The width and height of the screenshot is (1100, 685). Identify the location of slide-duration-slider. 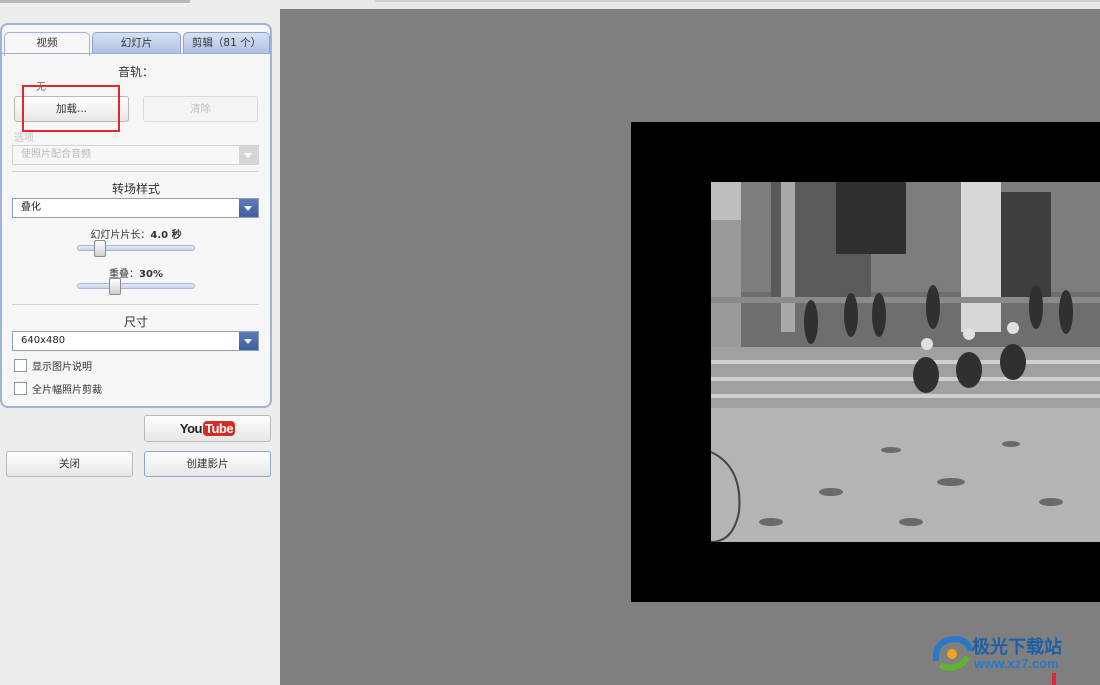
(136, 248).